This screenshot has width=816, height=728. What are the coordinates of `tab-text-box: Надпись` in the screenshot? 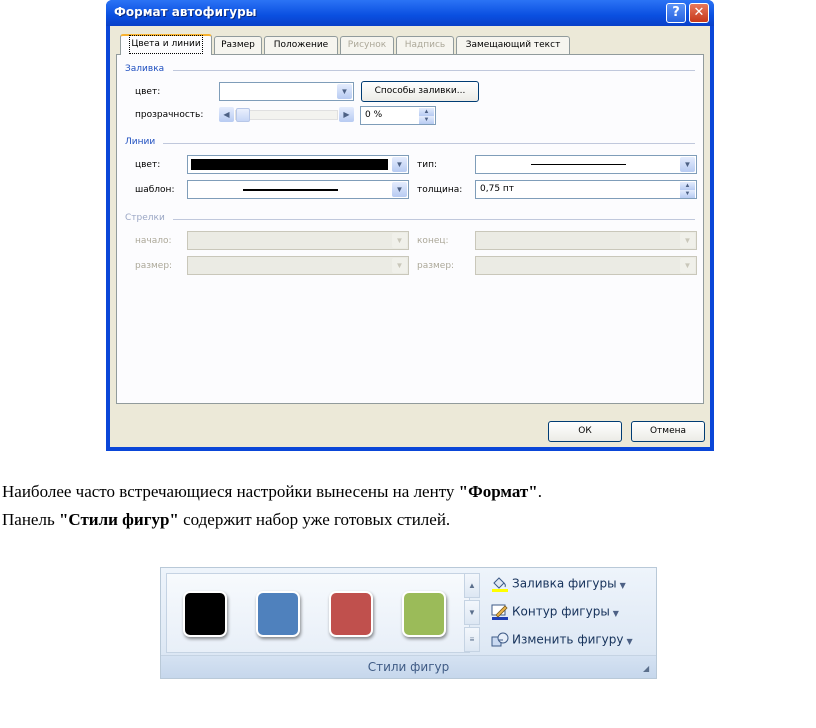 It's located at (425, 45).